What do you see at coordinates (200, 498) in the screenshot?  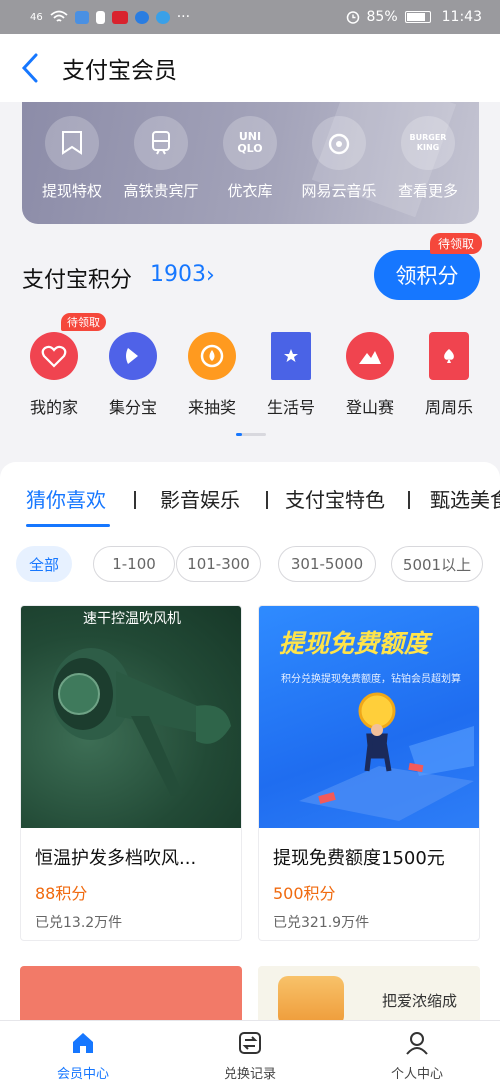 I see `tab-audio-video: 影音娱乐` at bounding box center [200, 498].